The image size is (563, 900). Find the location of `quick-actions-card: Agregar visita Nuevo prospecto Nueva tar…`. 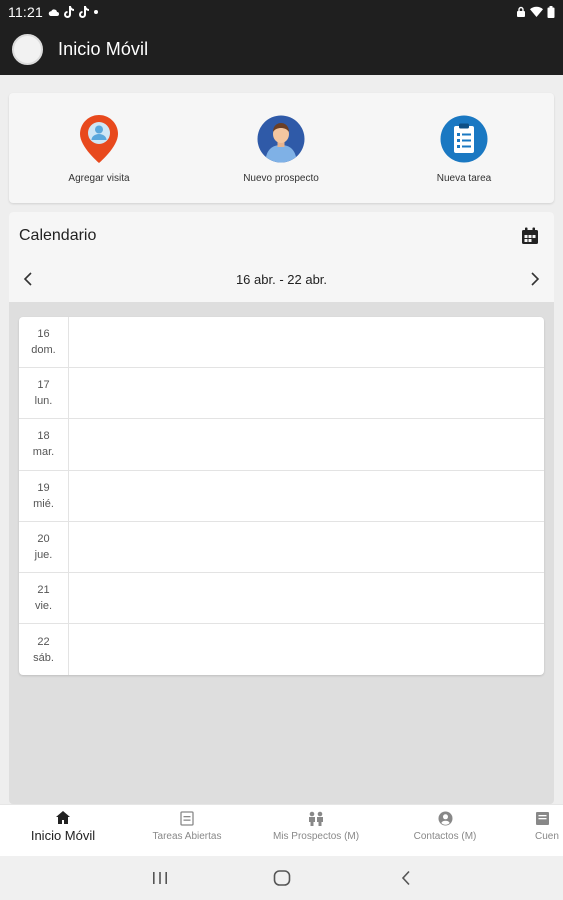

quick-actions-card: Agregar visita Nuevo prospecto Nueva tar… is located at coordinates (281, 148).